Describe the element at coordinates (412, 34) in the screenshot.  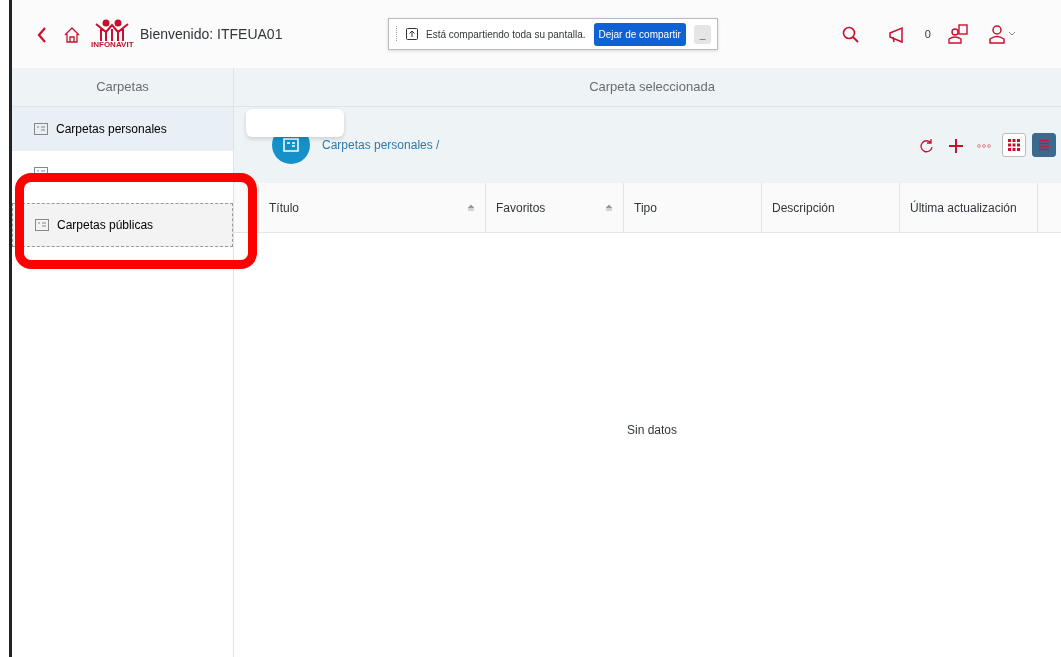
I see `share-screen-icon` at that location.